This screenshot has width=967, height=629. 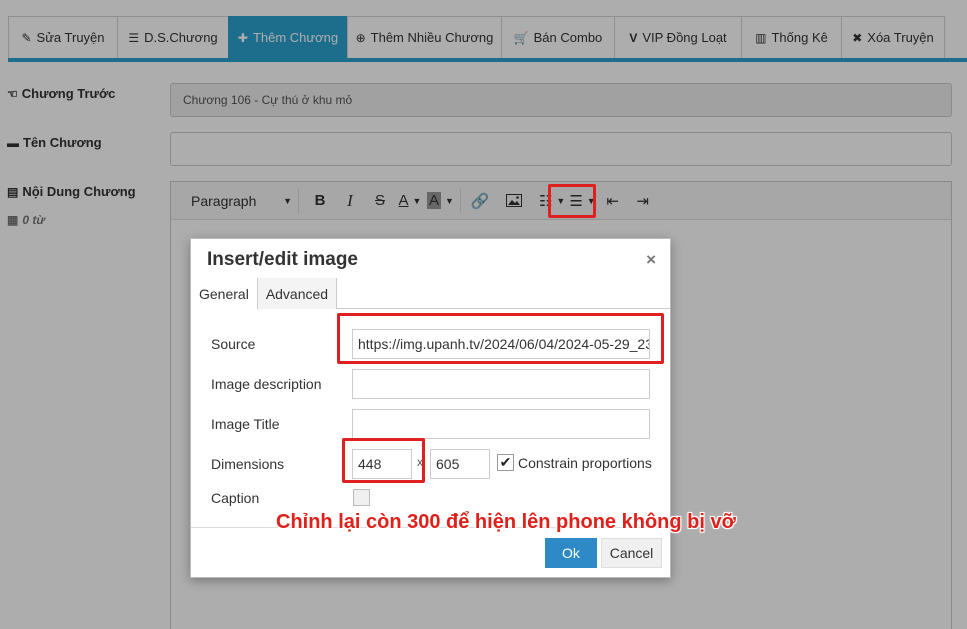 I want to click on image-title-label: Image Title, so click(x=245, y=424).